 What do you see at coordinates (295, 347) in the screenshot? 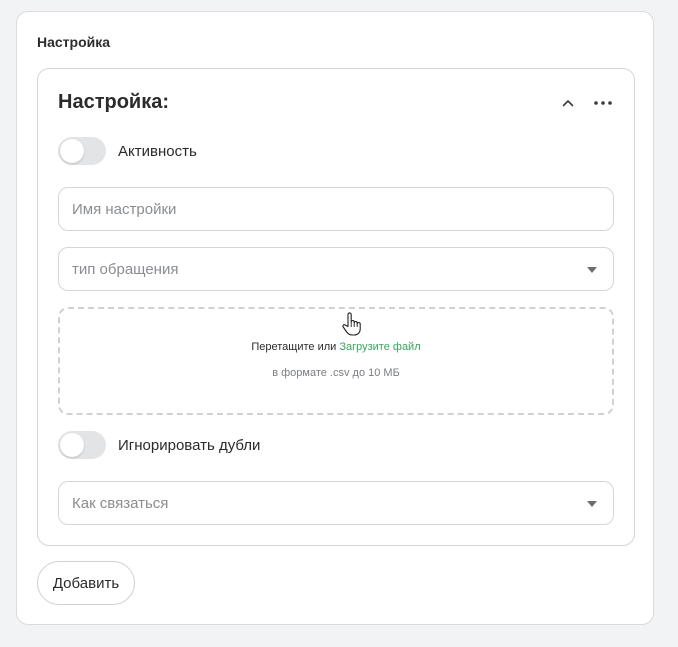
I see `dropzone-prefix: Перетащите или` at bounding box center [295, 347].